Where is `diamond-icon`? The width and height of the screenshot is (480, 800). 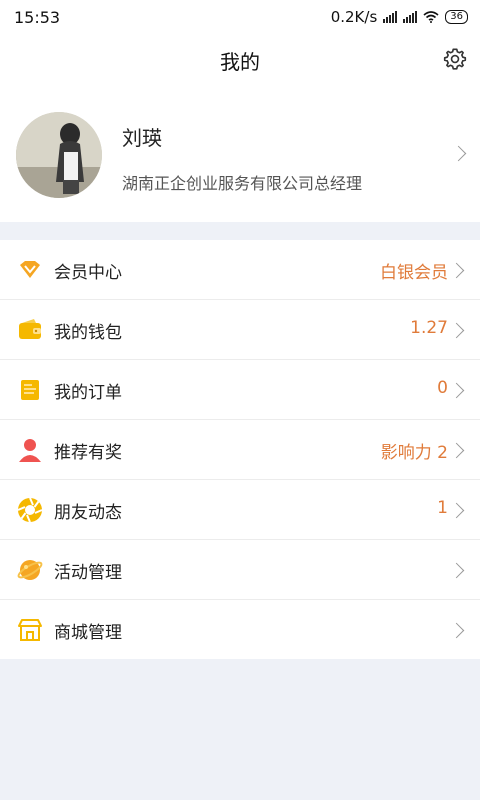
diamond-icon is located at coordinates (30, 269).